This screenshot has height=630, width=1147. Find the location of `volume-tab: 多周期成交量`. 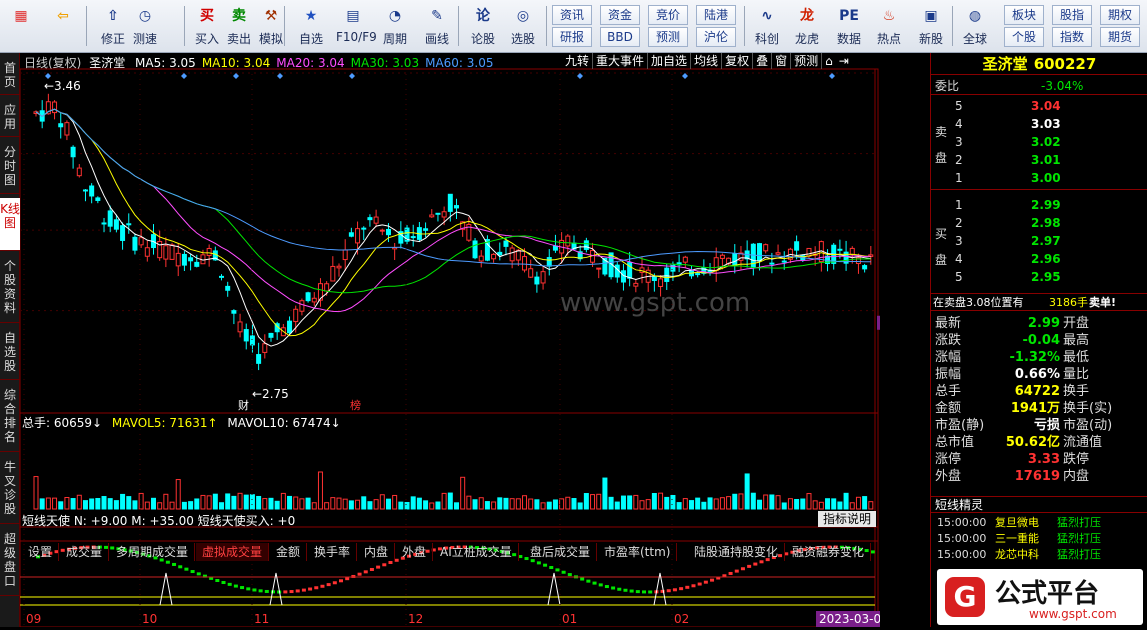

volume-tab: 多周期成交量 is located at coordinates (153, 552).